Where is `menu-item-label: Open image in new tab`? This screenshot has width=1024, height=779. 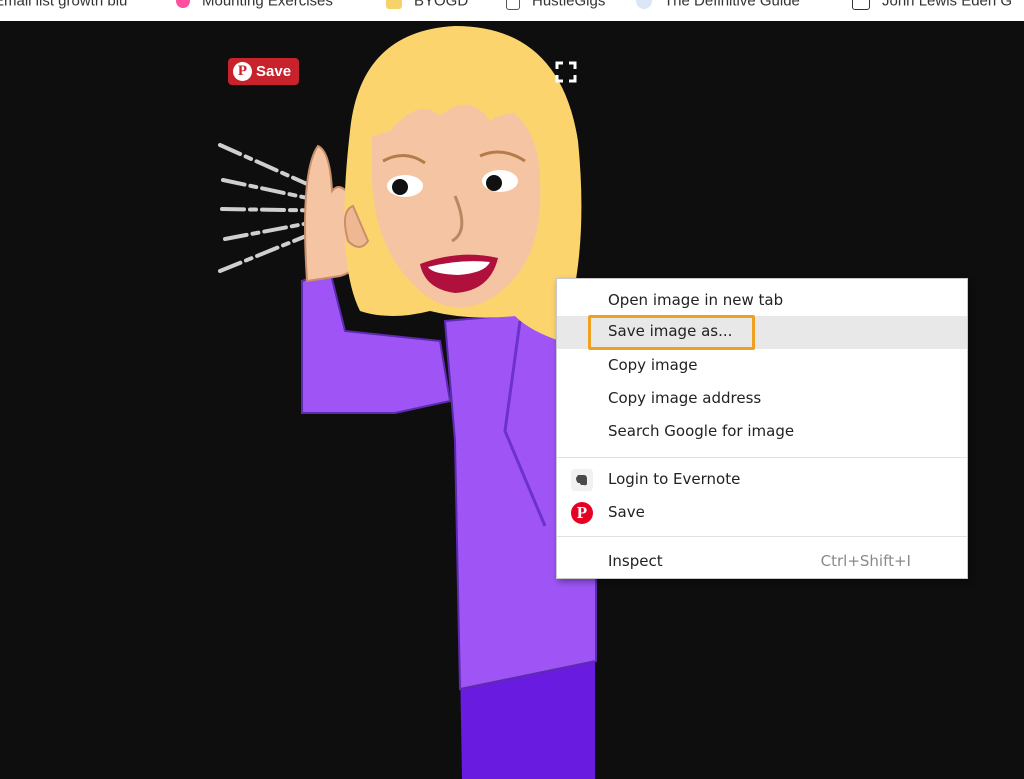 menu-item-label: Open image in new tab is located at coordinates (696, 300).